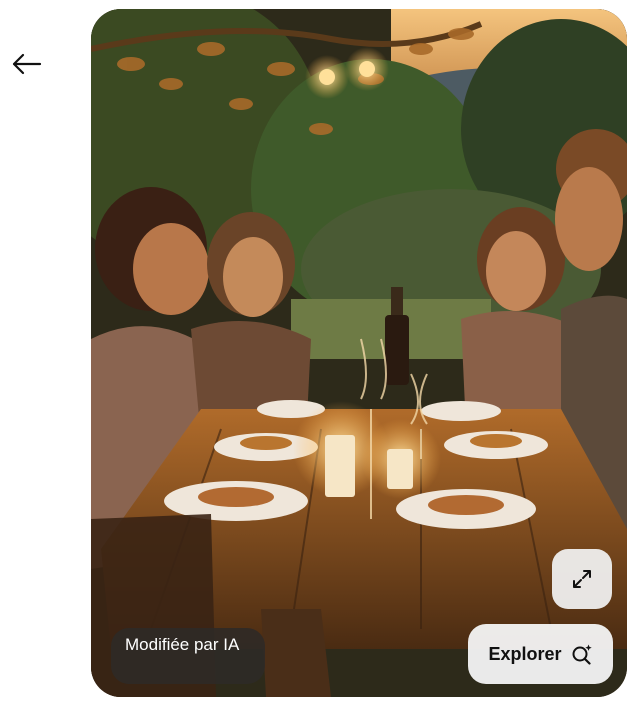 Image resolution: width=633 pixels, height=702 pixels. I want to click on back-button, so click(26, 64).